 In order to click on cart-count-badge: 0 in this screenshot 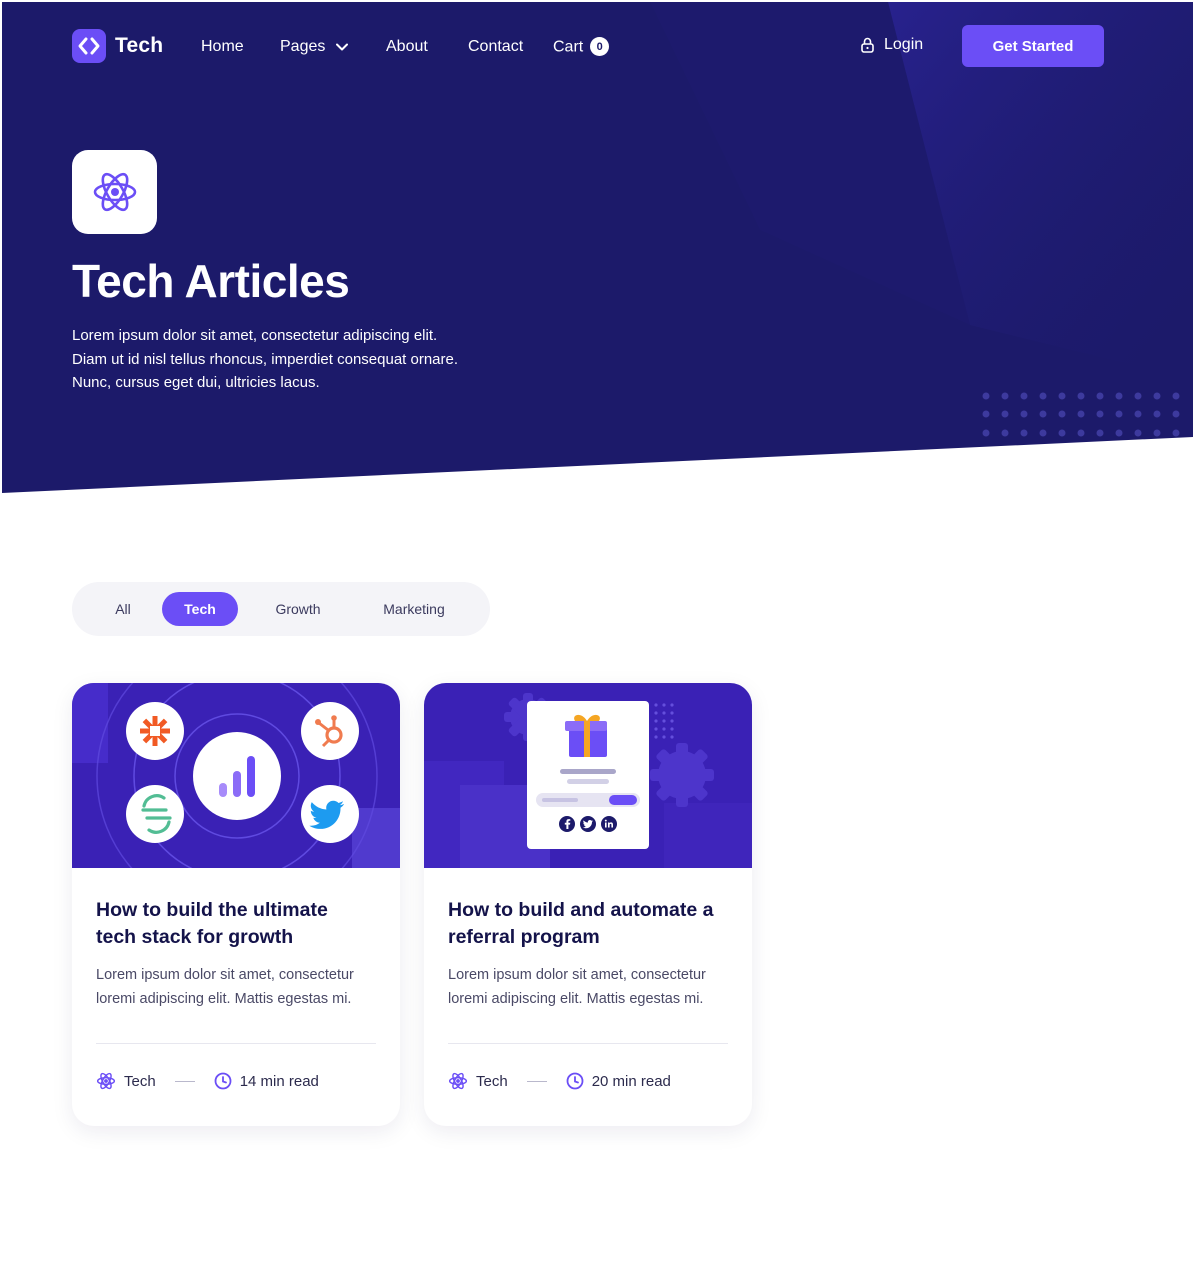, I will do `click(600, 46)`.